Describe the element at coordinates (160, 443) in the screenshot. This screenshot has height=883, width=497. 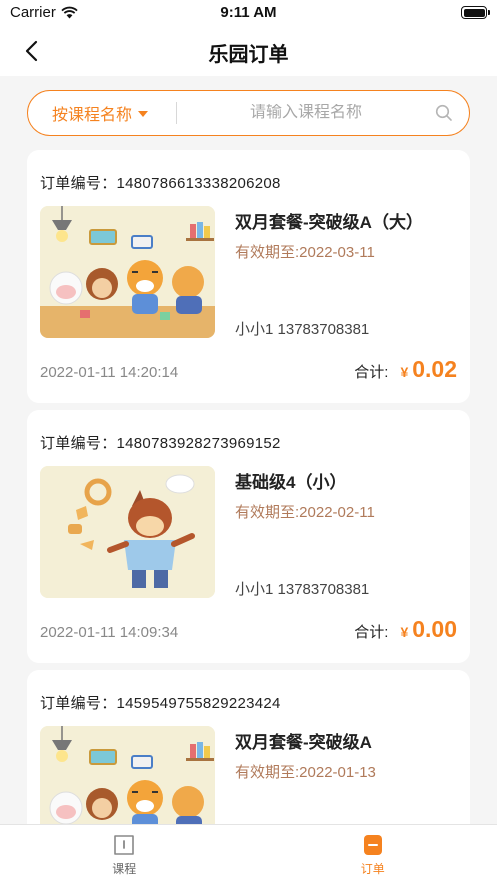
I see `order-number: 订单编号：1480783928273969152` at that location.